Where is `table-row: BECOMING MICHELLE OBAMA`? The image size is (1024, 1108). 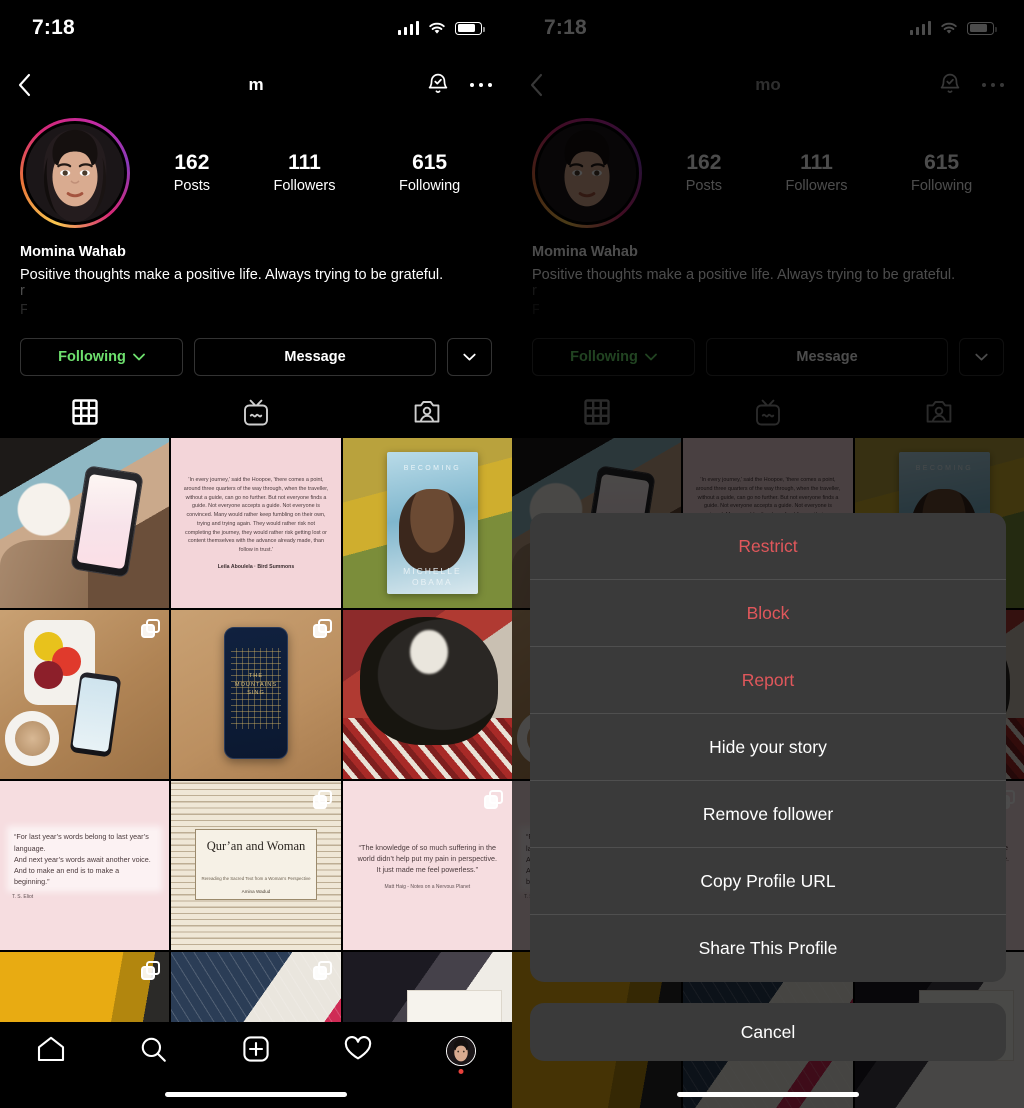
table-row: BECOMING MICHELLE OBAMA is located at coordinates (427, 523).